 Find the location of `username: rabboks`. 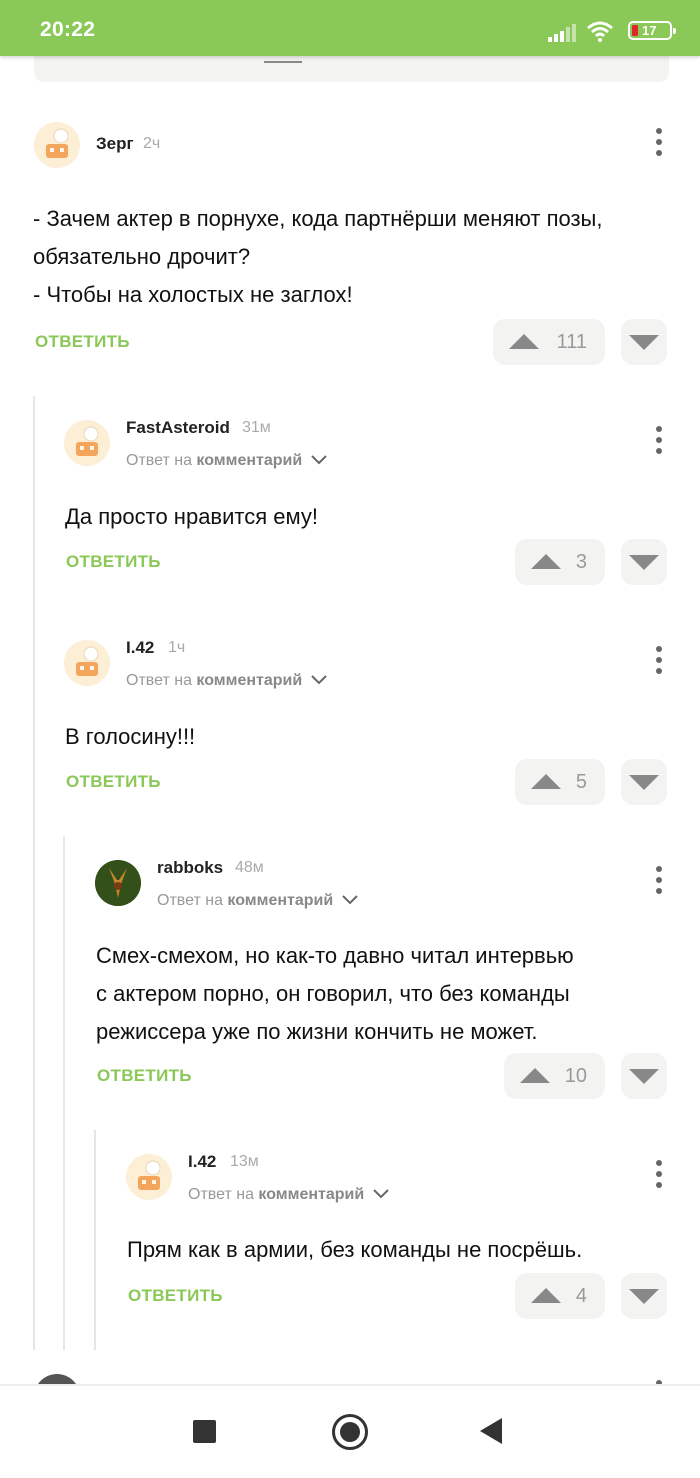

username: rabboks is located at coordinates (190, 868).